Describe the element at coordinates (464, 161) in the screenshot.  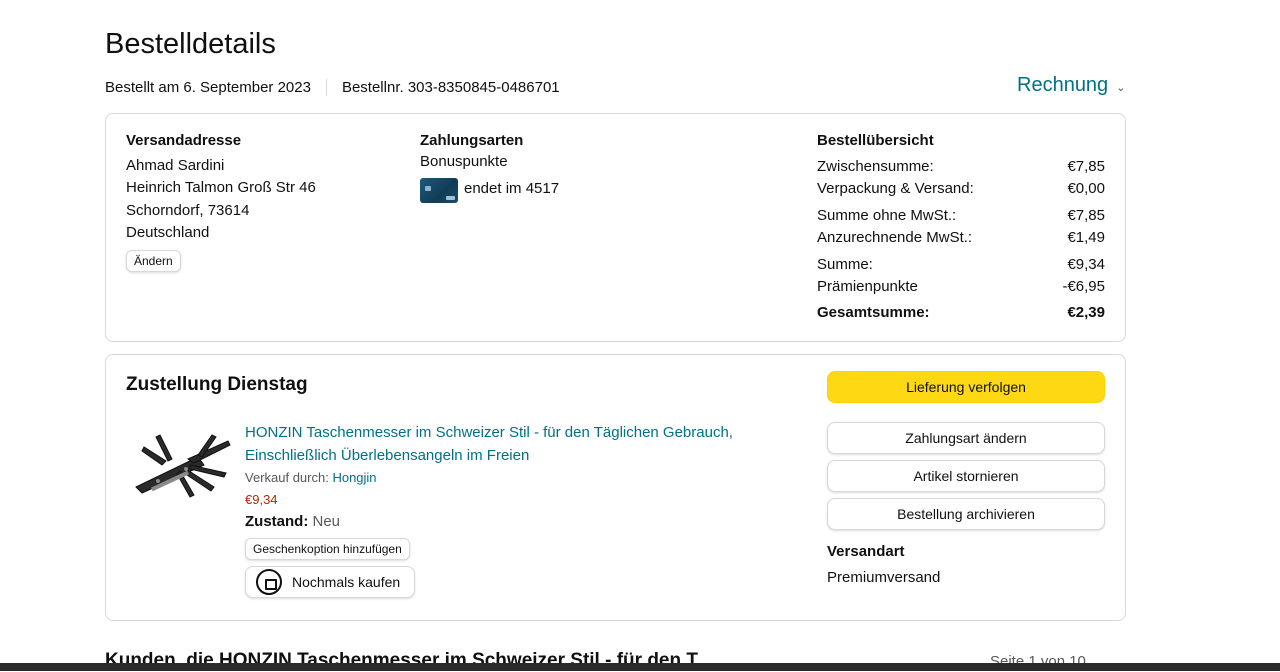
I see `payment-method-points: Bonuspunkte` at that location.